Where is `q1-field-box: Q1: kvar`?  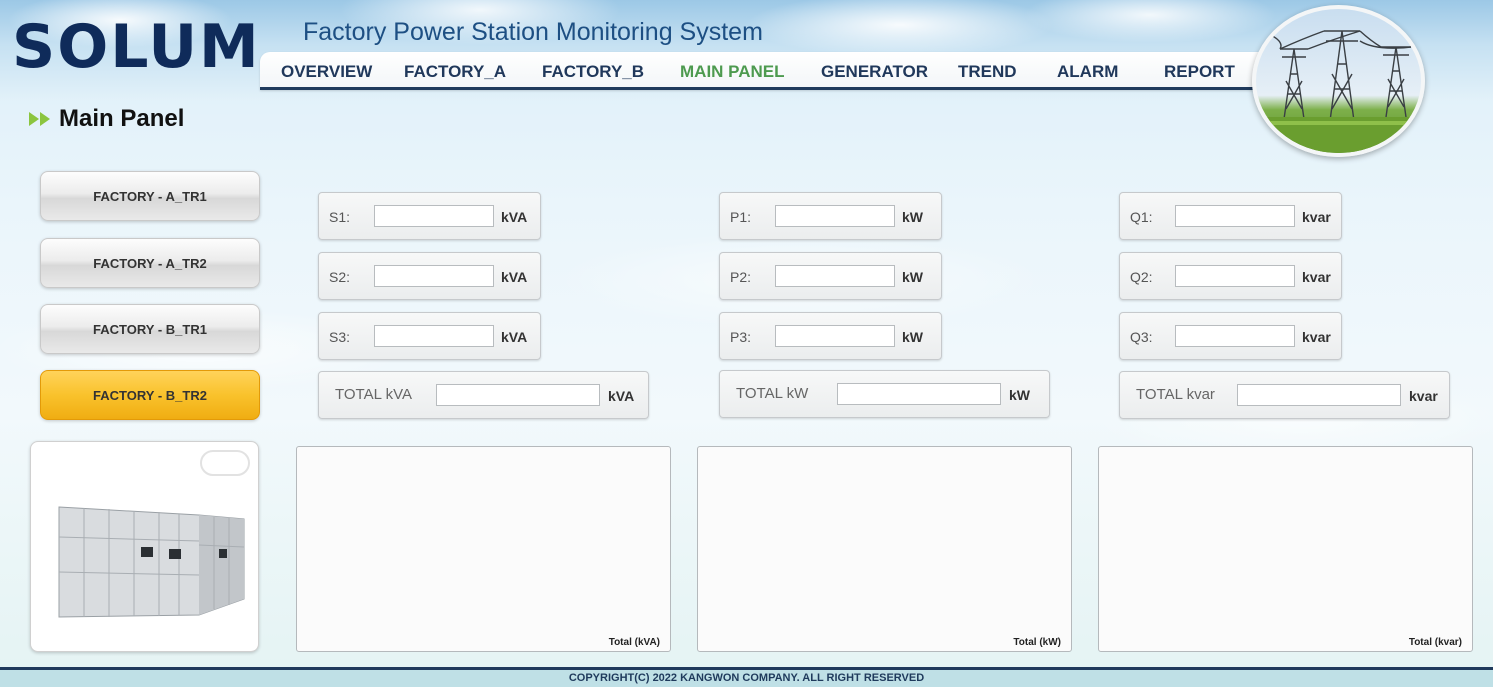
q1-field-box: Q1: kvar is located at coordinates (1230, 216).